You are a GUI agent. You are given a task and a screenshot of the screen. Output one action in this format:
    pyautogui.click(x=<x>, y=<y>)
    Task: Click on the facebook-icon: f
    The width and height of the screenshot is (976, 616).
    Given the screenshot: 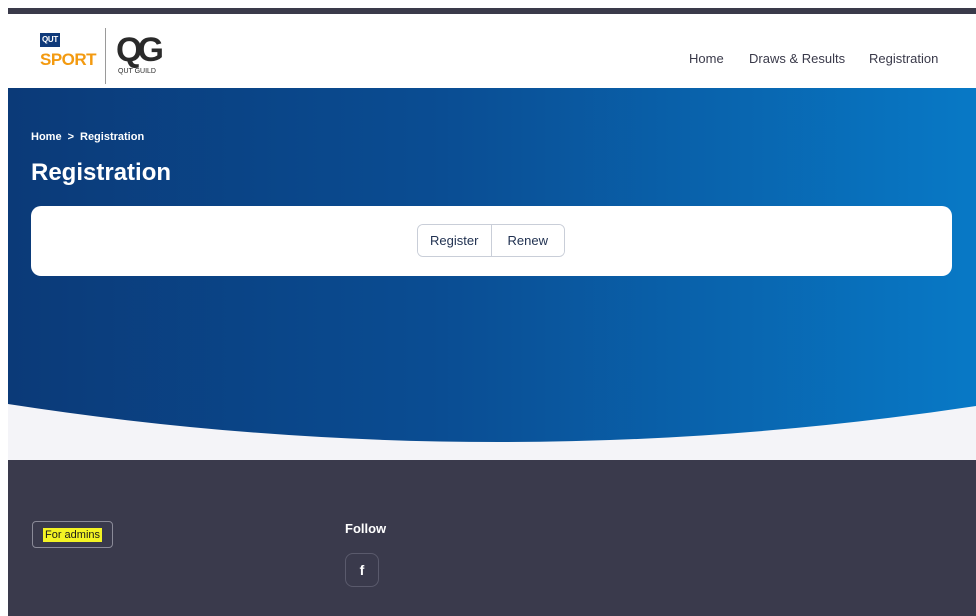 What is the action you would take?
    pyautogui.click(x=362, y=570)
    